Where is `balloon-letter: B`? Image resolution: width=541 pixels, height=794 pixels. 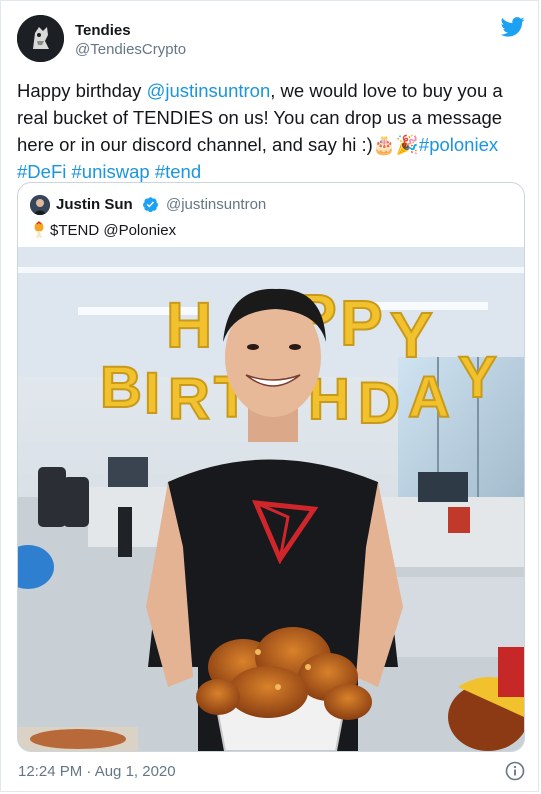
balloon-letter: B is located at coordinates (121, 387).